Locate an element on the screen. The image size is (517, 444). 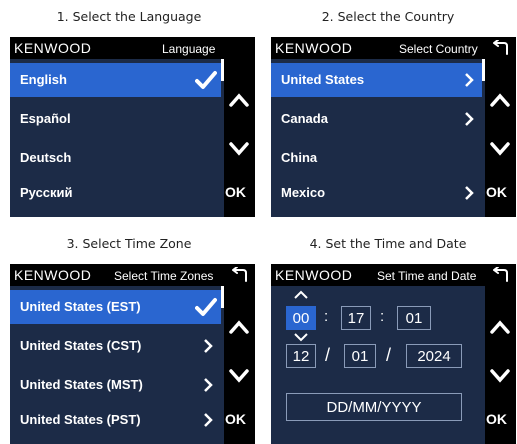
list-item-canada: Canada is located at coordinates (376, 119).